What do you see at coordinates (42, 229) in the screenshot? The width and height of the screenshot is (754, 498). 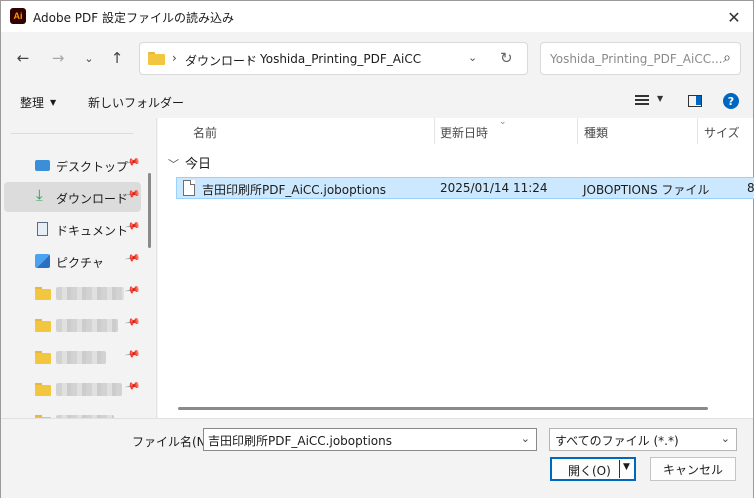 I see `document-icon` at bounding box center [42, 229].